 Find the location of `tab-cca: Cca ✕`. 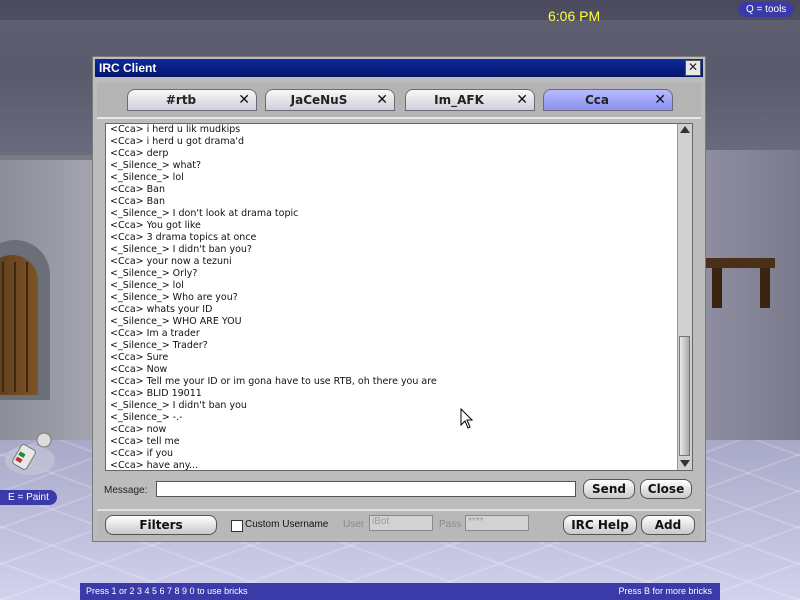

tab-cca: Cca ✕ is located at coordinates (608, 100).